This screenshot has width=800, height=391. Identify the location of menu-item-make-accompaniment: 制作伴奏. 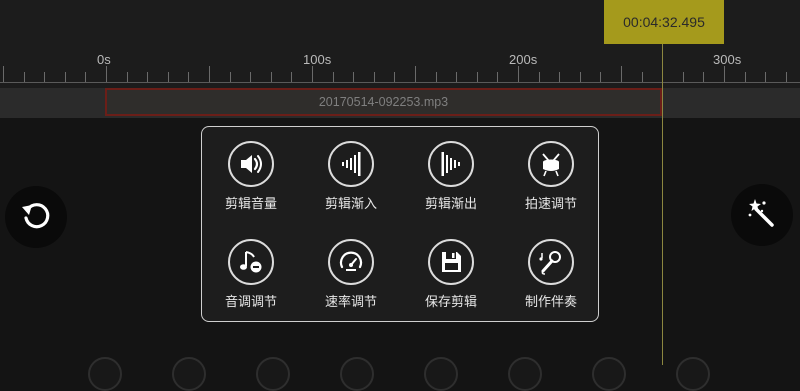
(551, 279).